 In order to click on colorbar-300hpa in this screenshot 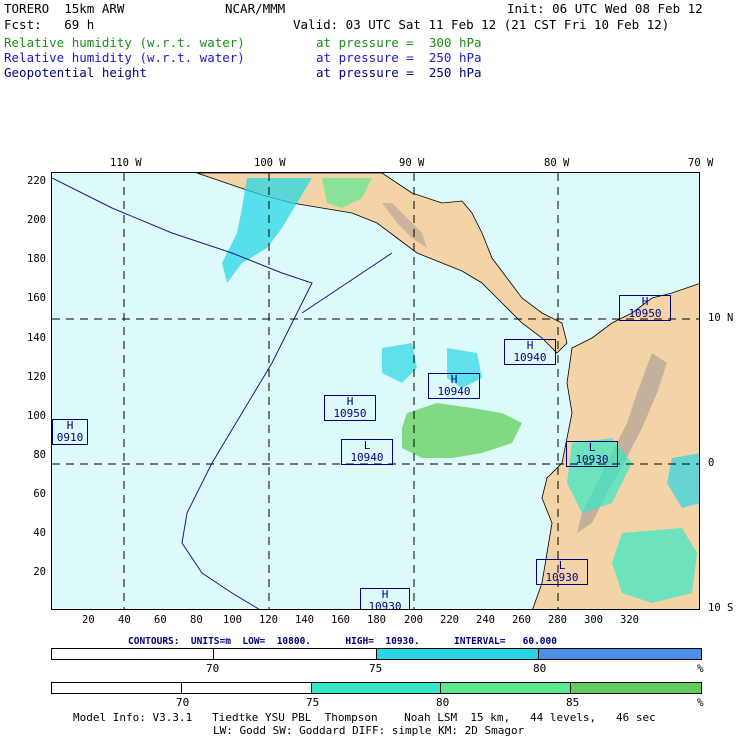, I will do `click(376, 688)`.